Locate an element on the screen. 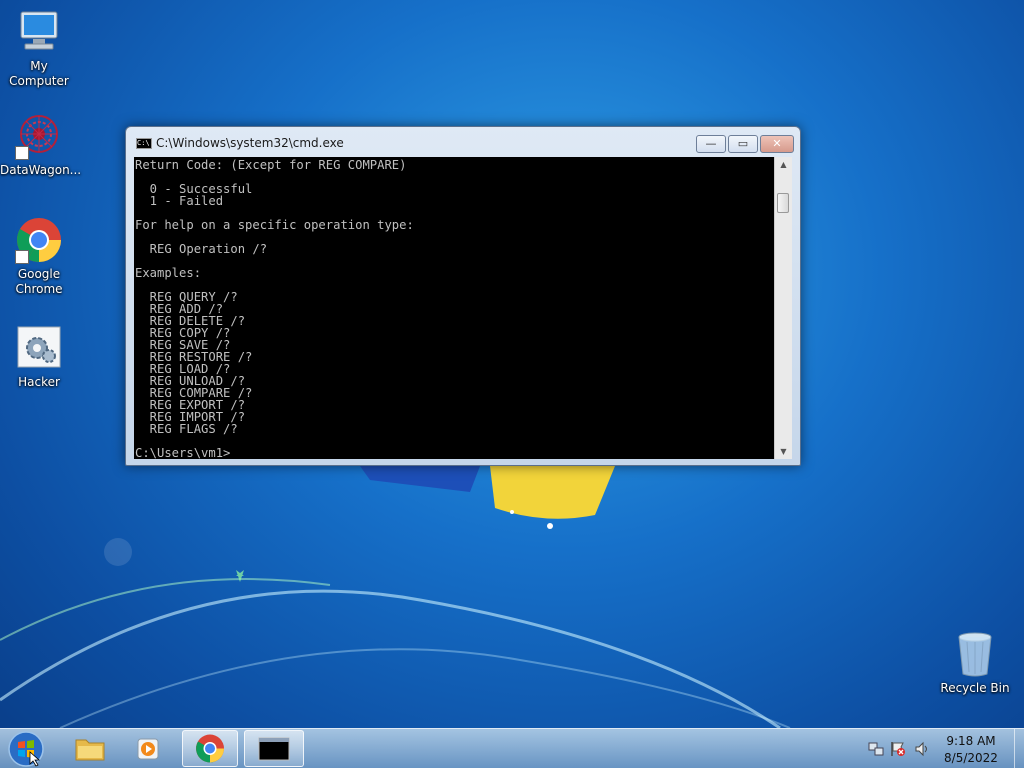 The height and width of the screenshot is (768, 1024). gear-icon is located at coordinates (39, 348).